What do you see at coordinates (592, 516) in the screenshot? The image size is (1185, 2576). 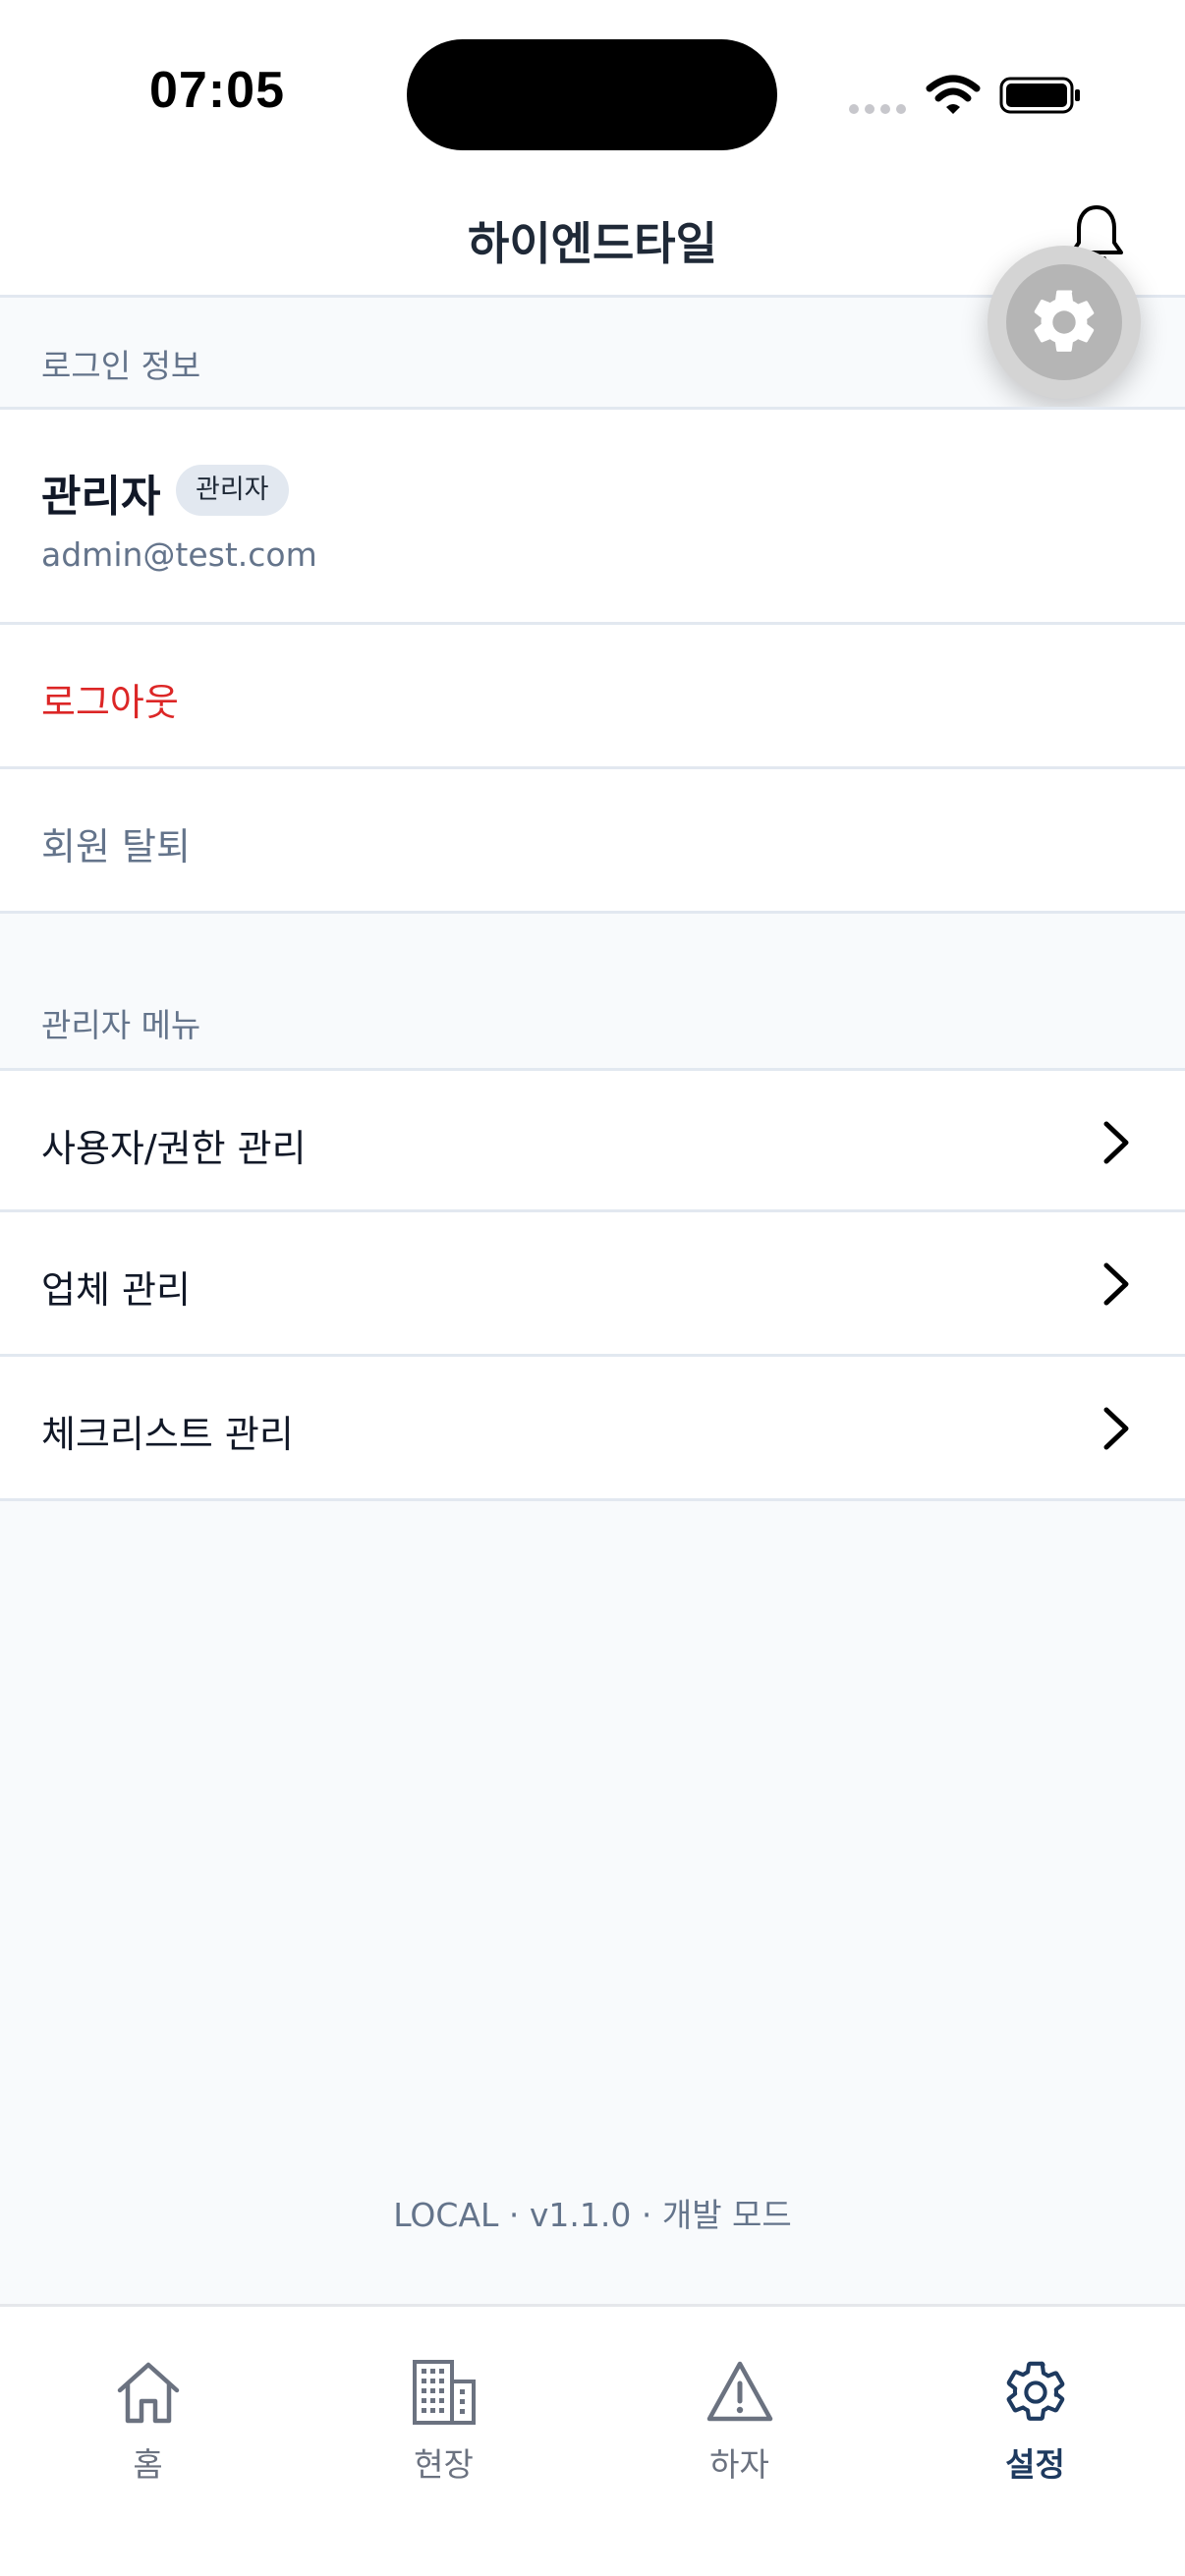 I see `profile-card: 관리자 관리자 admin@test.com` at bounding box center [592, 516].